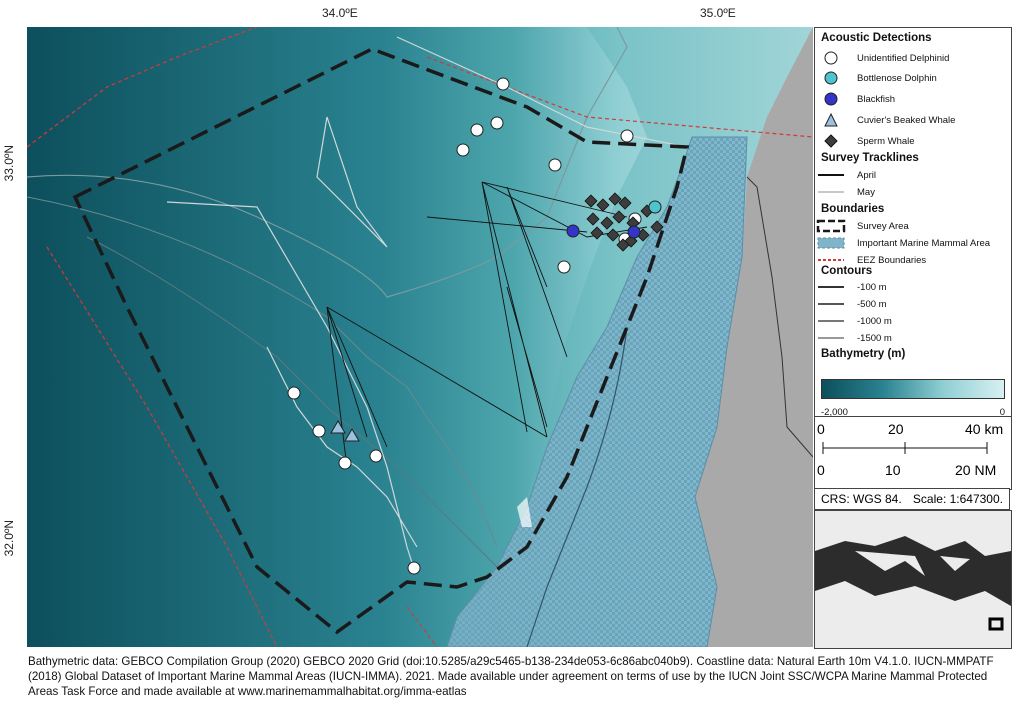 The image size is (1024, 724). What do you see at coordinates (831, 226) in the screenshot?
I see `dashed-box-icon` at bounding box center [831, 226].